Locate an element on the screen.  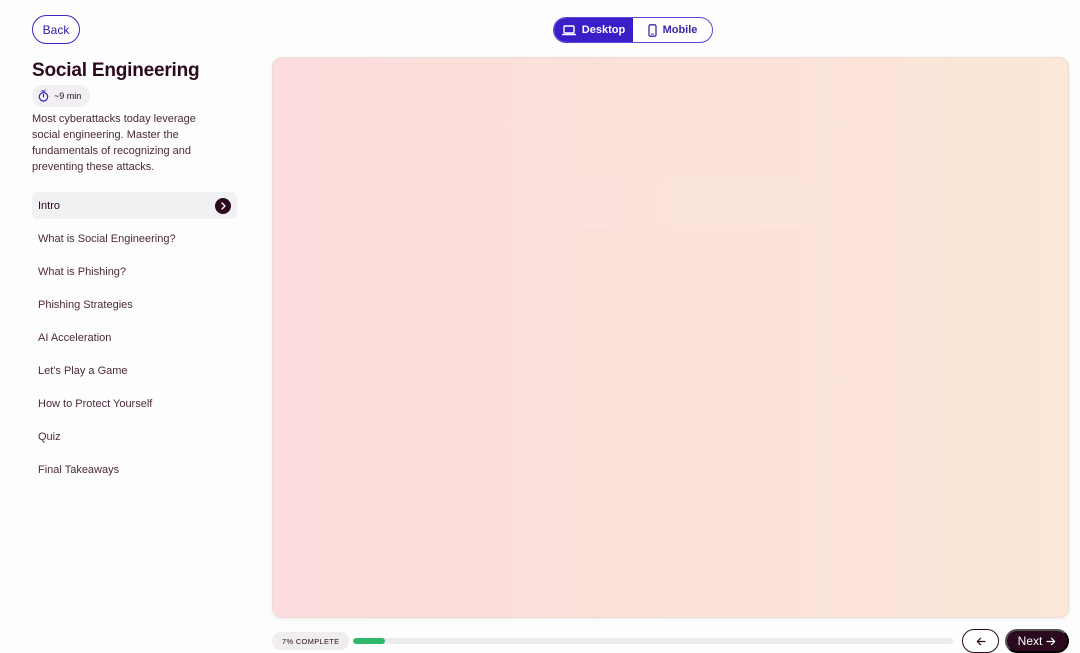
section-nav-label: Final Takeaways is located at coordinates (79, 469).